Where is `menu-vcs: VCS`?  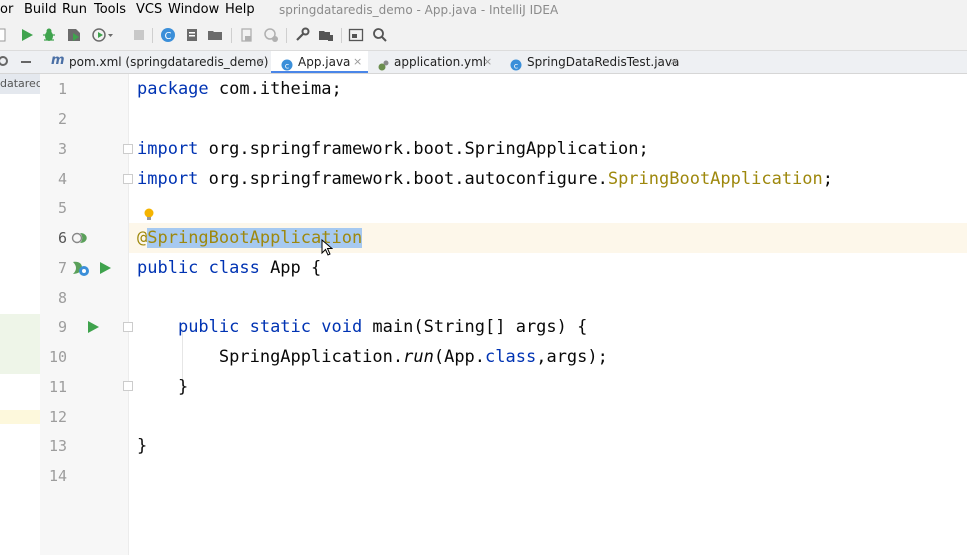
menu-vcs: VCS is located at coordinates (149, 10).